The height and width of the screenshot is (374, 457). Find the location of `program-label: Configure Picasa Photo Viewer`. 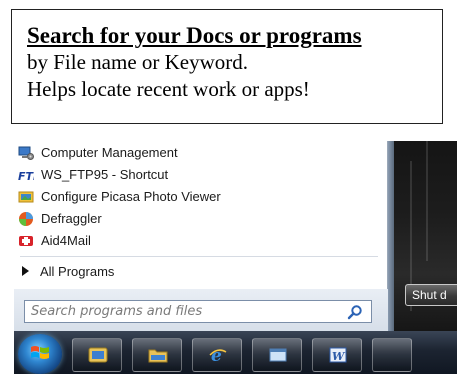

program-label: Configure Picasa Photo Viewer is located at coordinates (131, 196).